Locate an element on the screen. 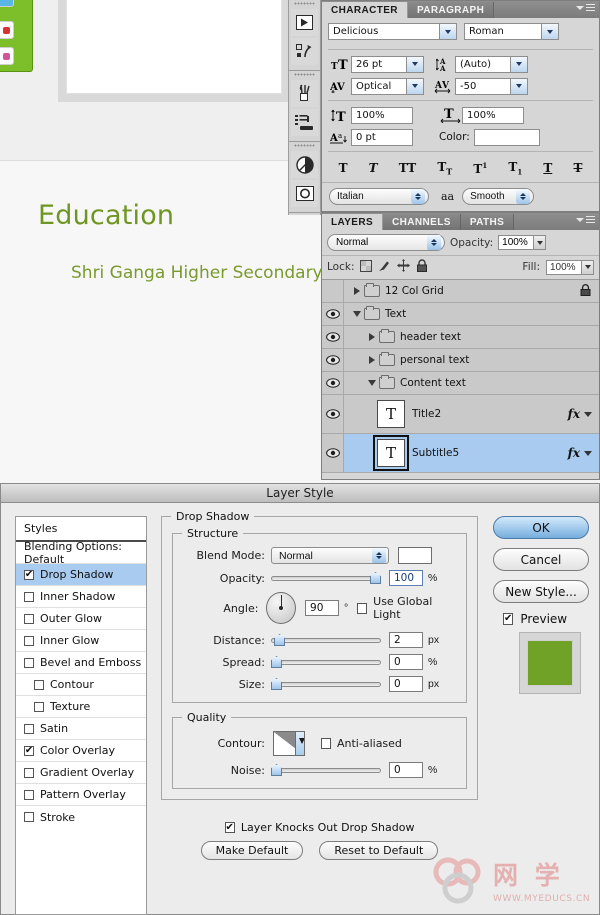 This screenshot has width=600, height=915. tracking-input: -50 is located at coordinates (483, 86).